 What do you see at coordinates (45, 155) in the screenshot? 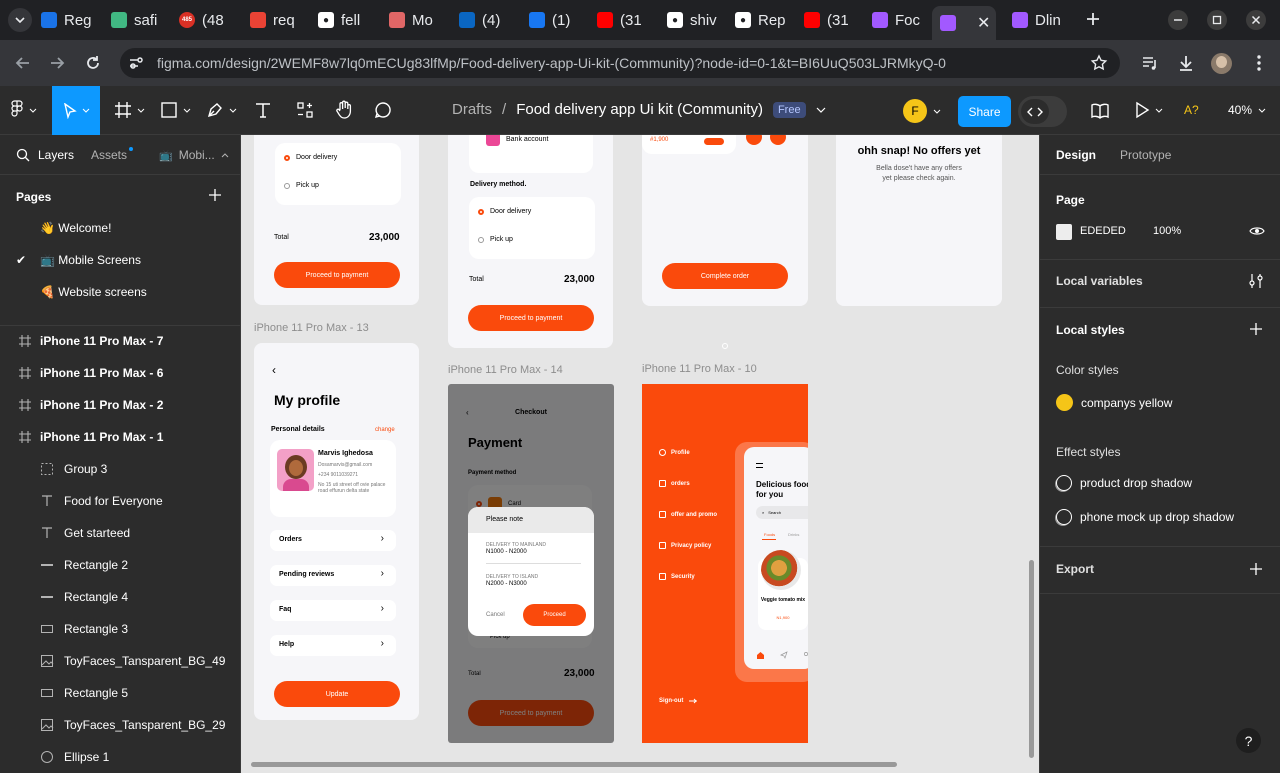
I see `layers-tab: Layers` at bounding box center [45, 155].